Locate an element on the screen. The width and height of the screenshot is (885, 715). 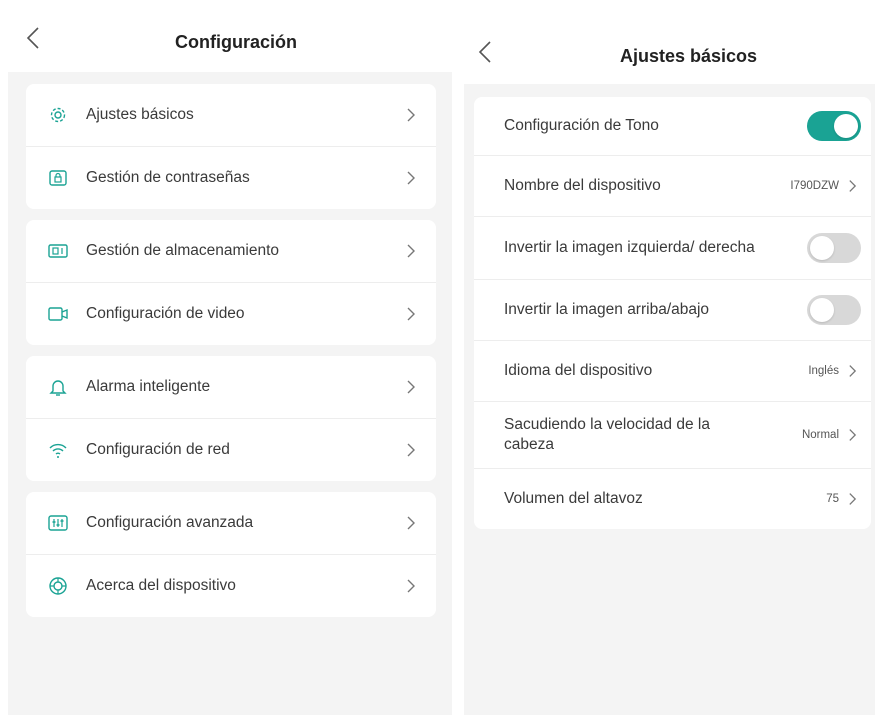
menu-item-gestion-contrasenas: Gestión de contraseñas is located at coordinates (231, 178).